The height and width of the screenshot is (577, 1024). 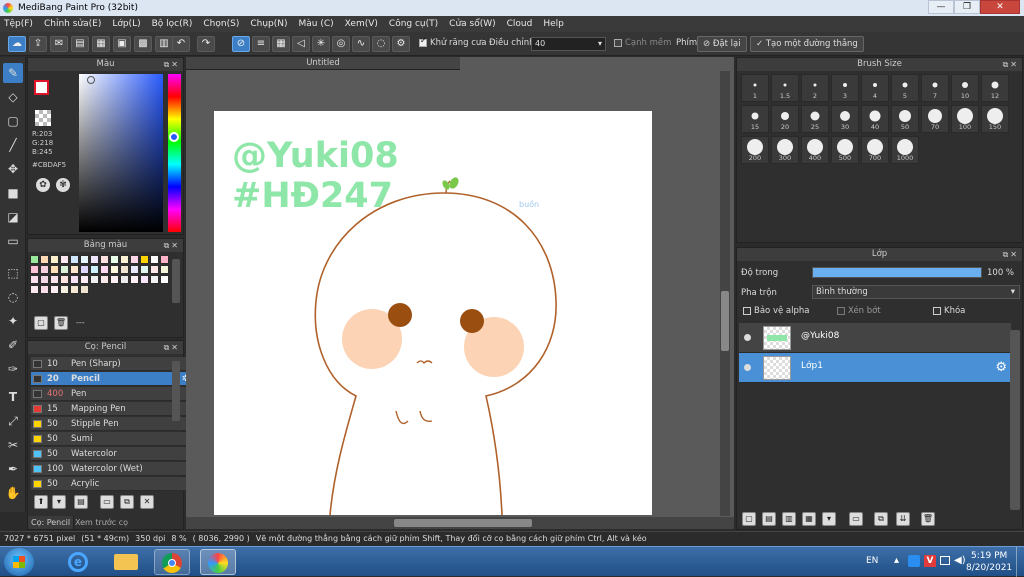 What do you see at coordinates (112, 409) in the screenshot?
I see `brush-item: 15 Mapping Pen` at bounding box center [112, 409].